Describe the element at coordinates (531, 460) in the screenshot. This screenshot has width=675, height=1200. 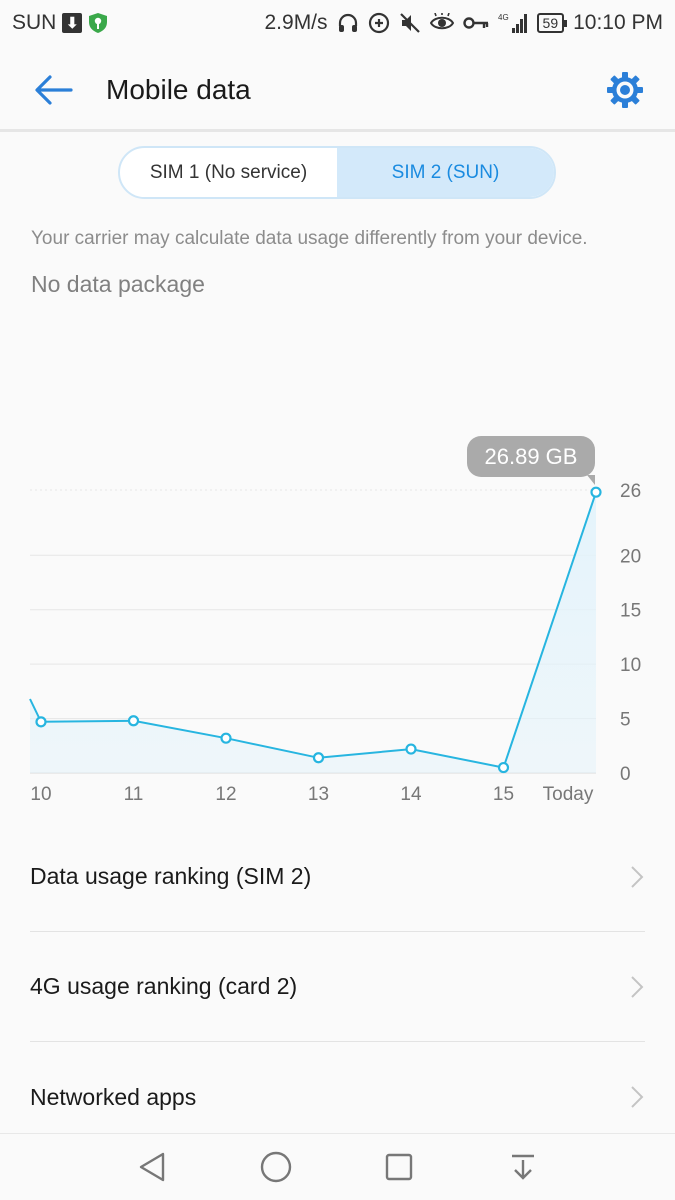
I see `usage-callout: 26.89 GB` at that location.